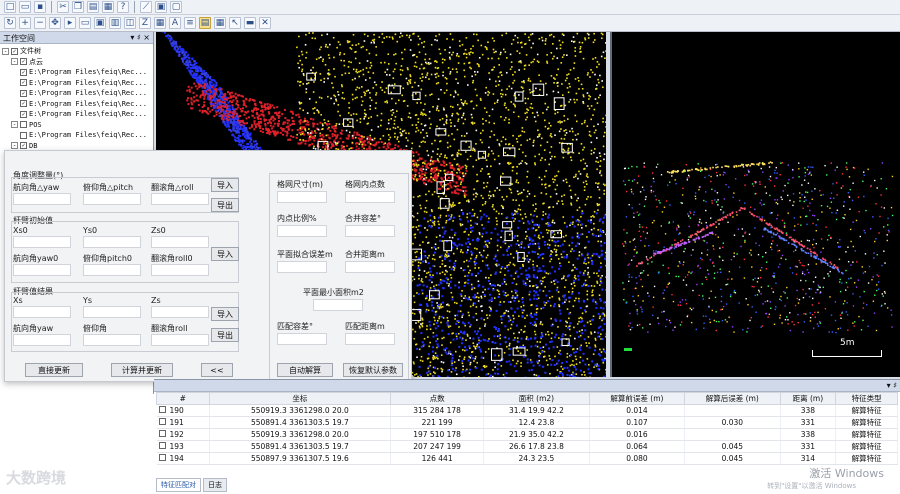 The width and height of the screenshot is (900, 494). I want to click on match-tol-input, so click(302, 339).